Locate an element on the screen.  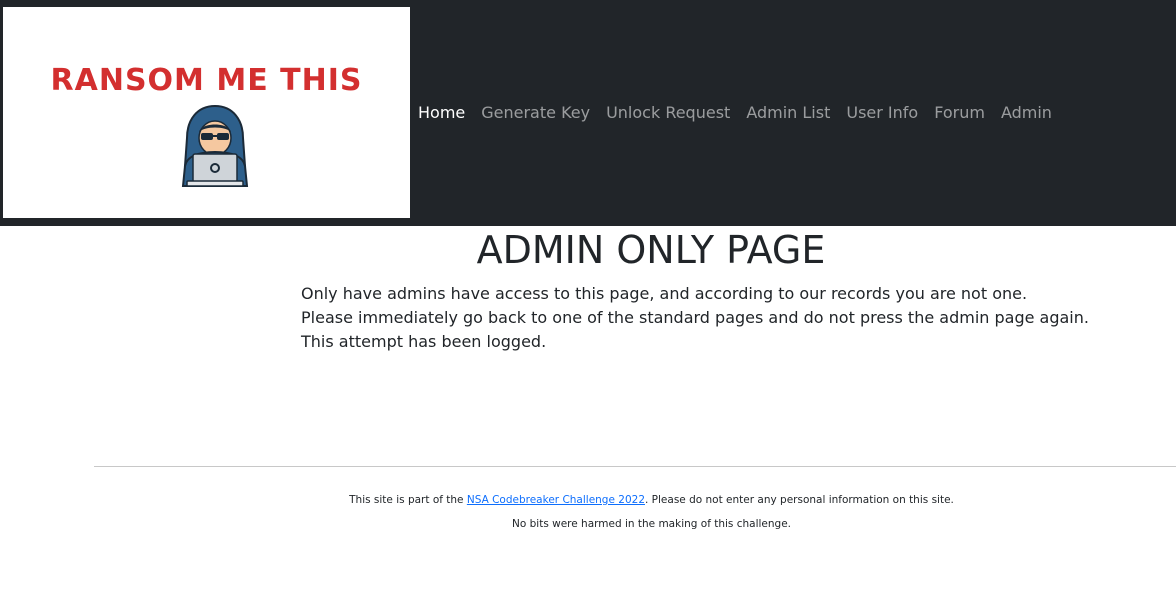
nav-admin-link: Admin is located at coordinates (1026, 113).